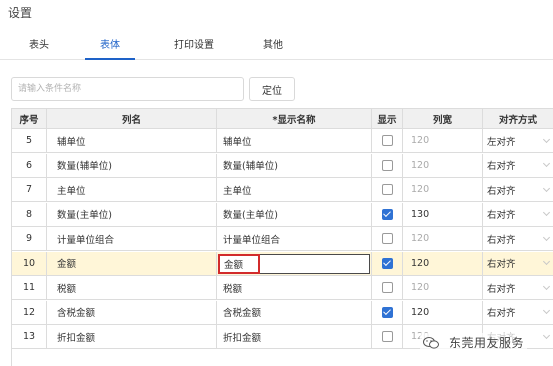 The image size is (553, 366). I want to click on table-row: 11 税额 税额 120 右对齐, so click(282, 288).